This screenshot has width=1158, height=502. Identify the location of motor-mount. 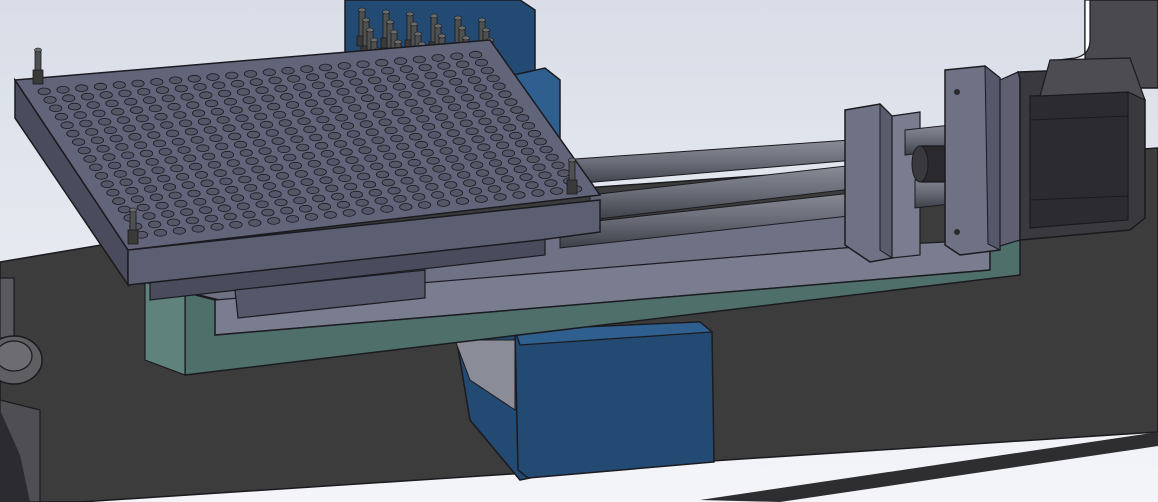
(972, 160).